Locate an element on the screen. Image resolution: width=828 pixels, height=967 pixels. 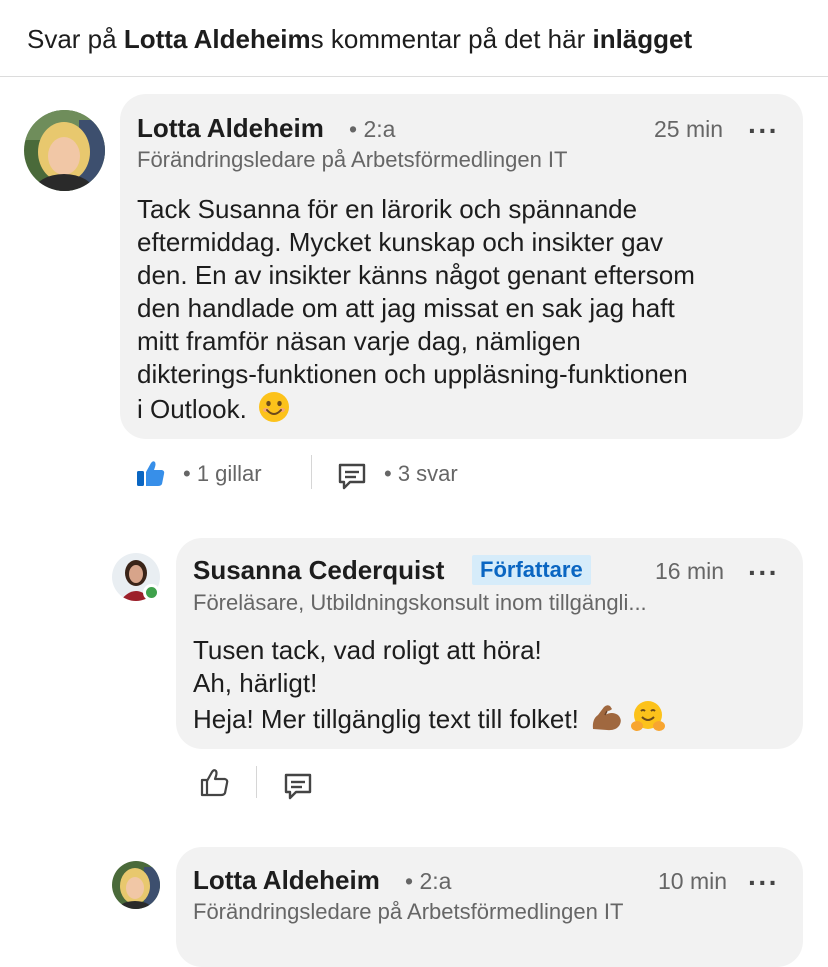
smile-emoji-icon is located at coordinates (274, 411).